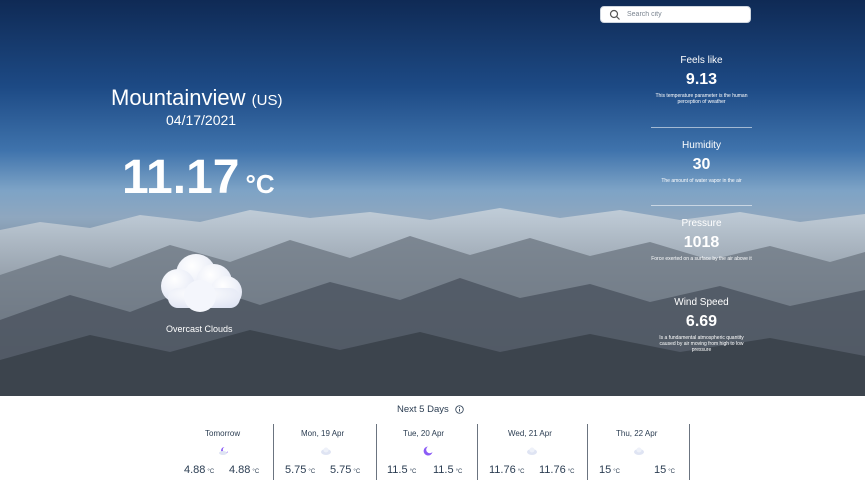 The width and height of the screenshot is (865, 495). I want to click on card-title: Feels like, so click(701, 60).